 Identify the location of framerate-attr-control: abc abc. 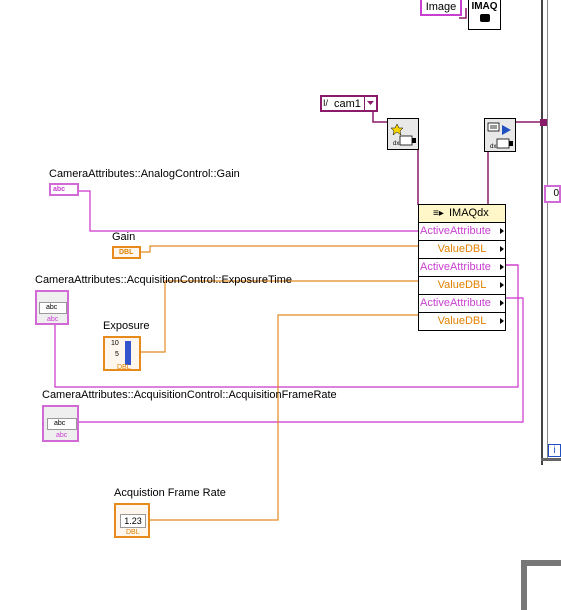
(60, 423).